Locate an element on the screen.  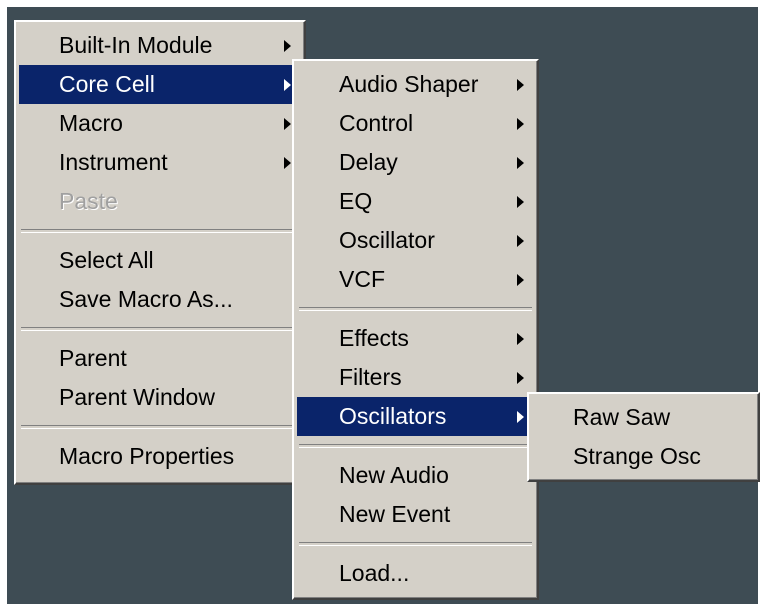
menu-item-strange-osc: Strange Osc is located at coordinates (643, 456).